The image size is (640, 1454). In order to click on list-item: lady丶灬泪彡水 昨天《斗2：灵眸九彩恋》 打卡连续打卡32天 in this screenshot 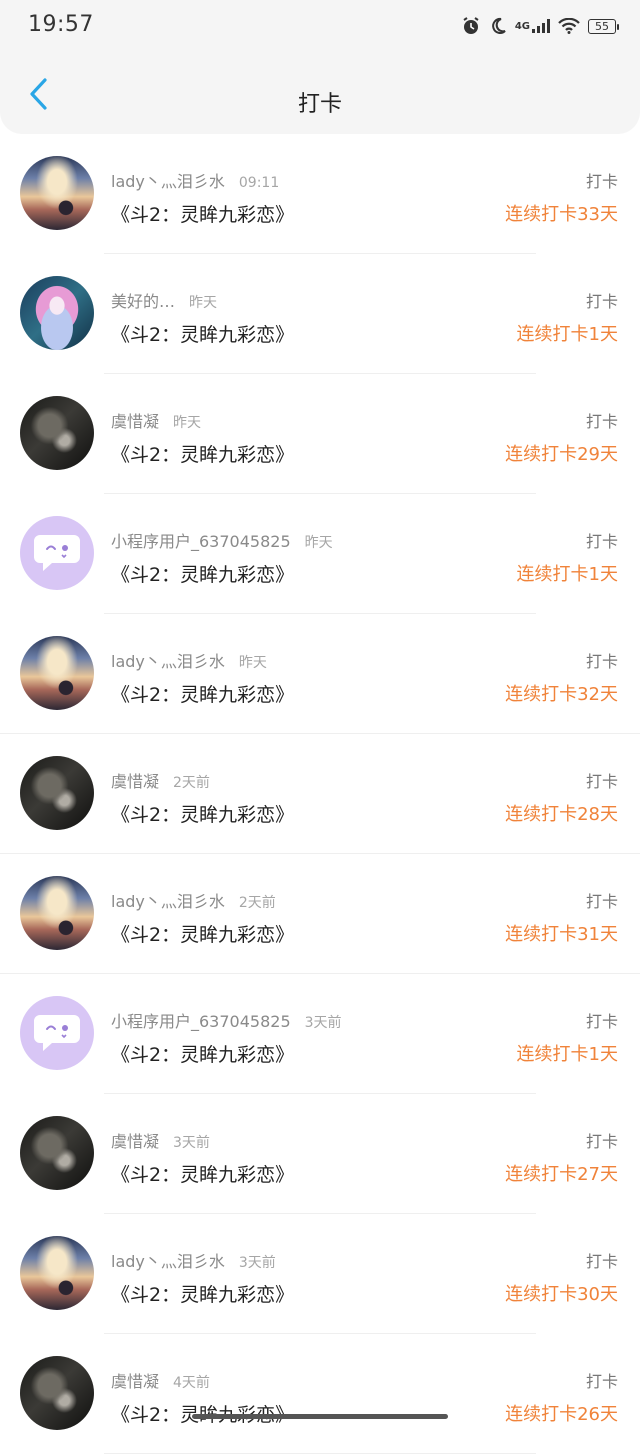, I will do `click(320, 674)`.